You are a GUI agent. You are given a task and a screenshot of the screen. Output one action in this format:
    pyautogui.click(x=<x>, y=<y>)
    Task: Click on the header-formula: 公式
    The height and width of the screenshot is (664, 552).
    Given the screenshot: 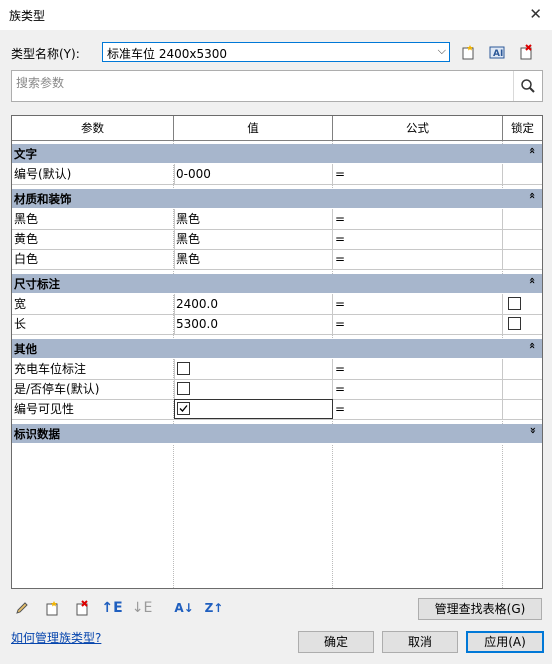 What is the action you would take?
    pyautogui.click(x=418, y=128)
    